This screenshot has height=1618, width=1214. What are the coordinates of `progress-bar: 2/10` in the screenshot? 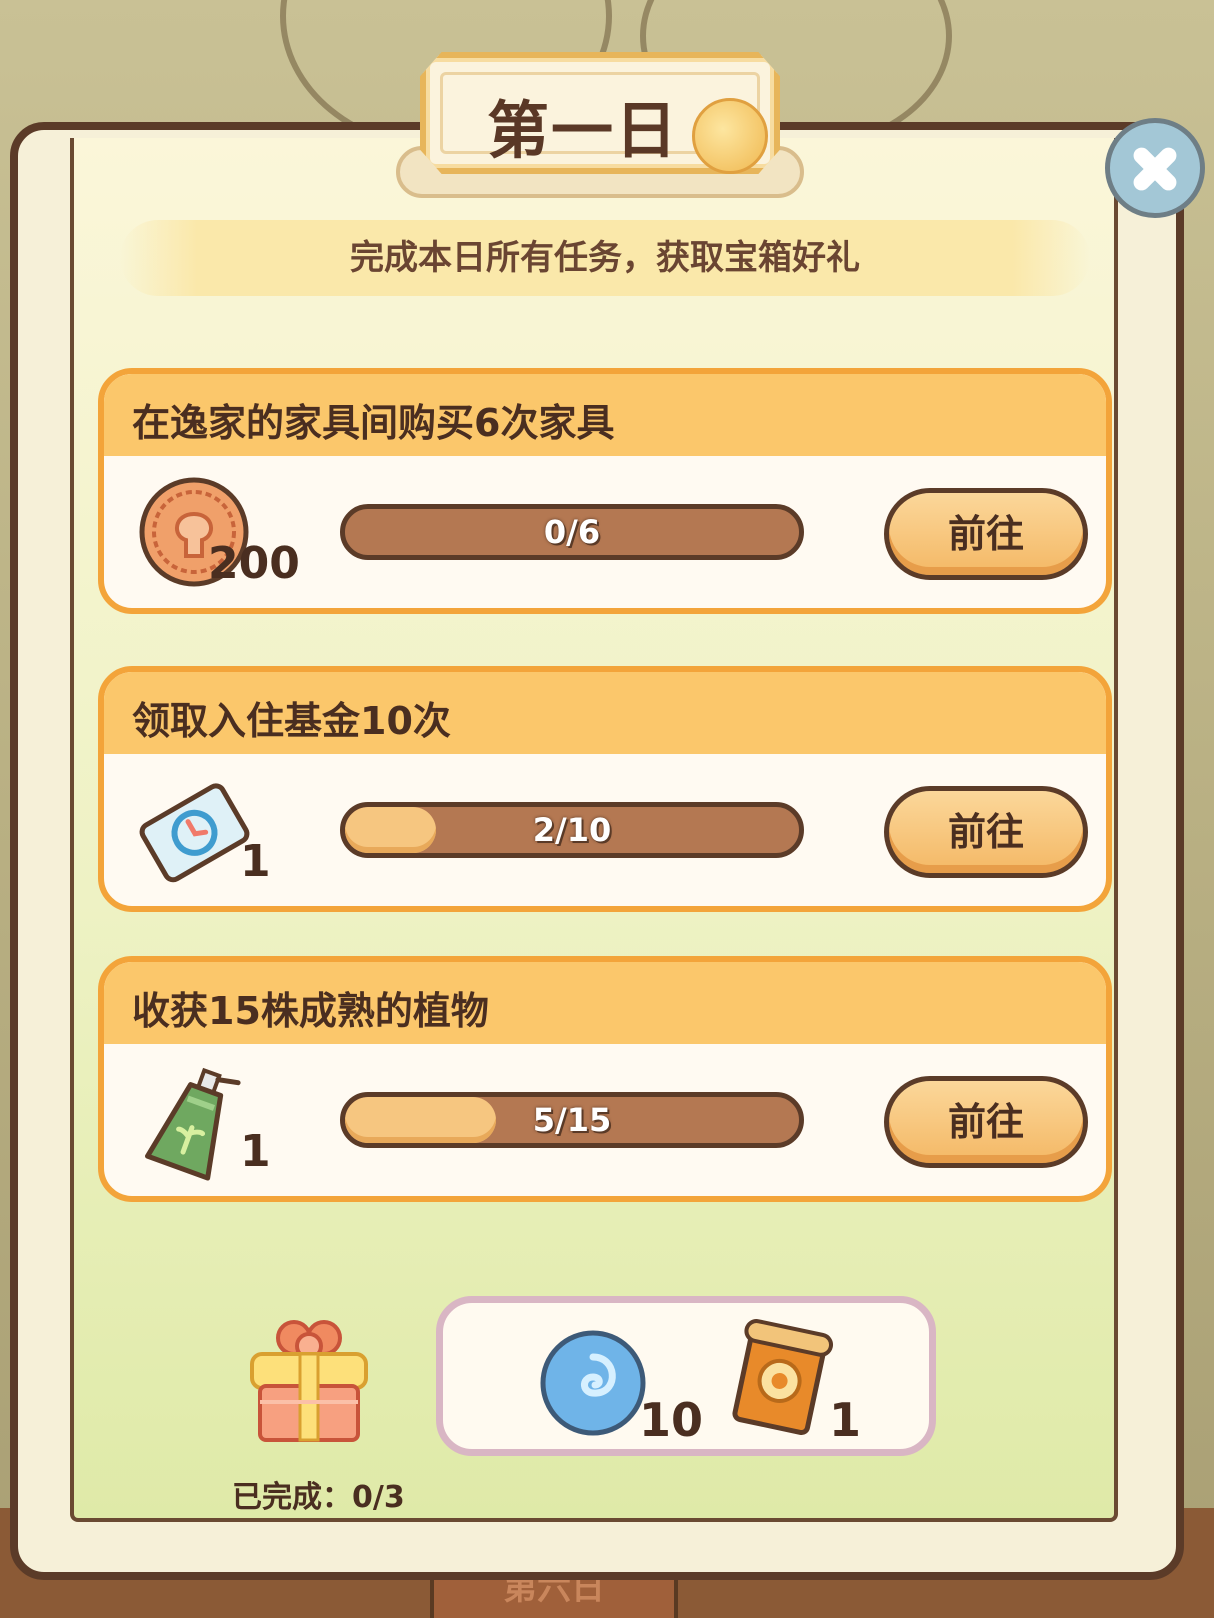 It's located at (572, 830).